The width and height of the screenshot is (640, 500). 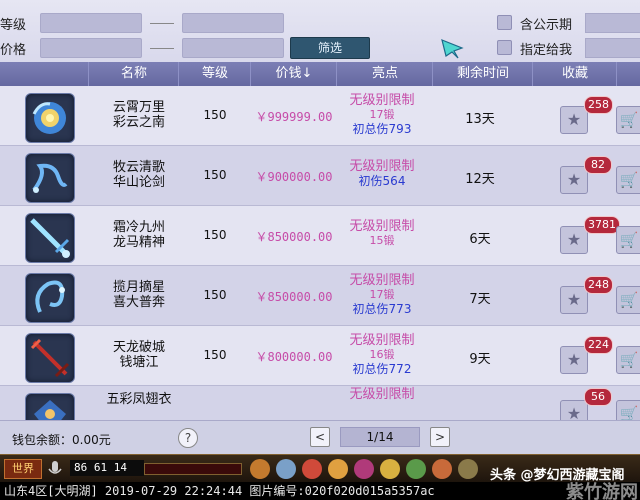 What do you see at coordinates (233, 23) in the screenshot?
I see `level-max-input` at bounding box center [233, 23].